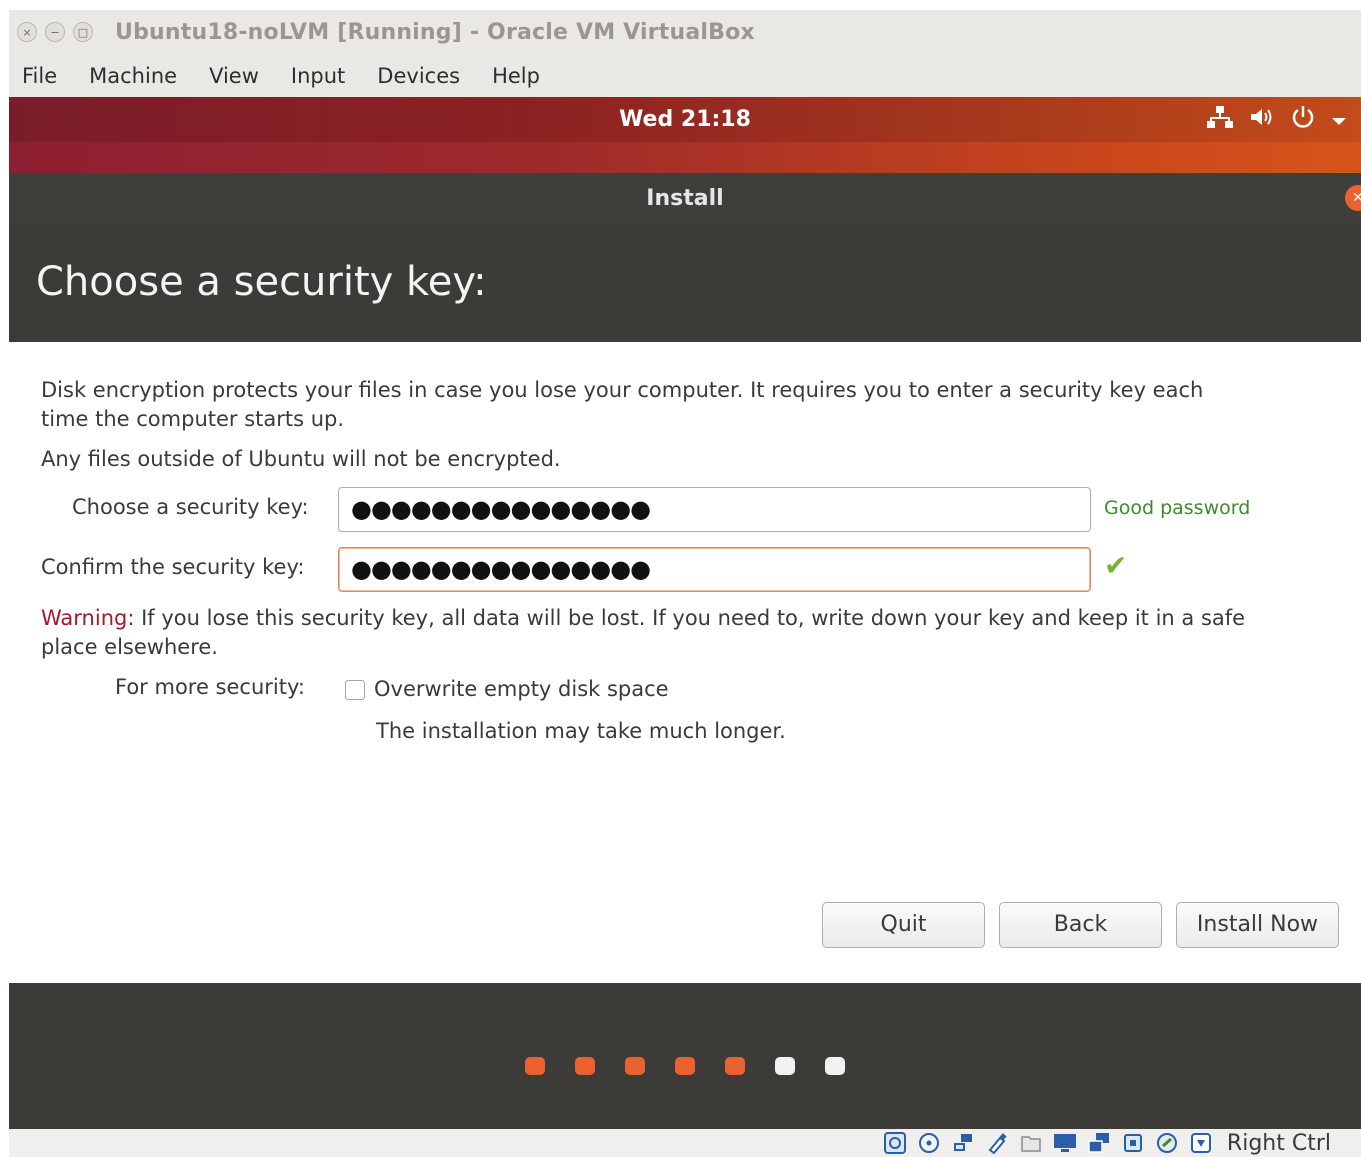 This screenshot has height=1157, width=1361. I want to click on warning-line-2: place elsewhere., so click(129, 647).